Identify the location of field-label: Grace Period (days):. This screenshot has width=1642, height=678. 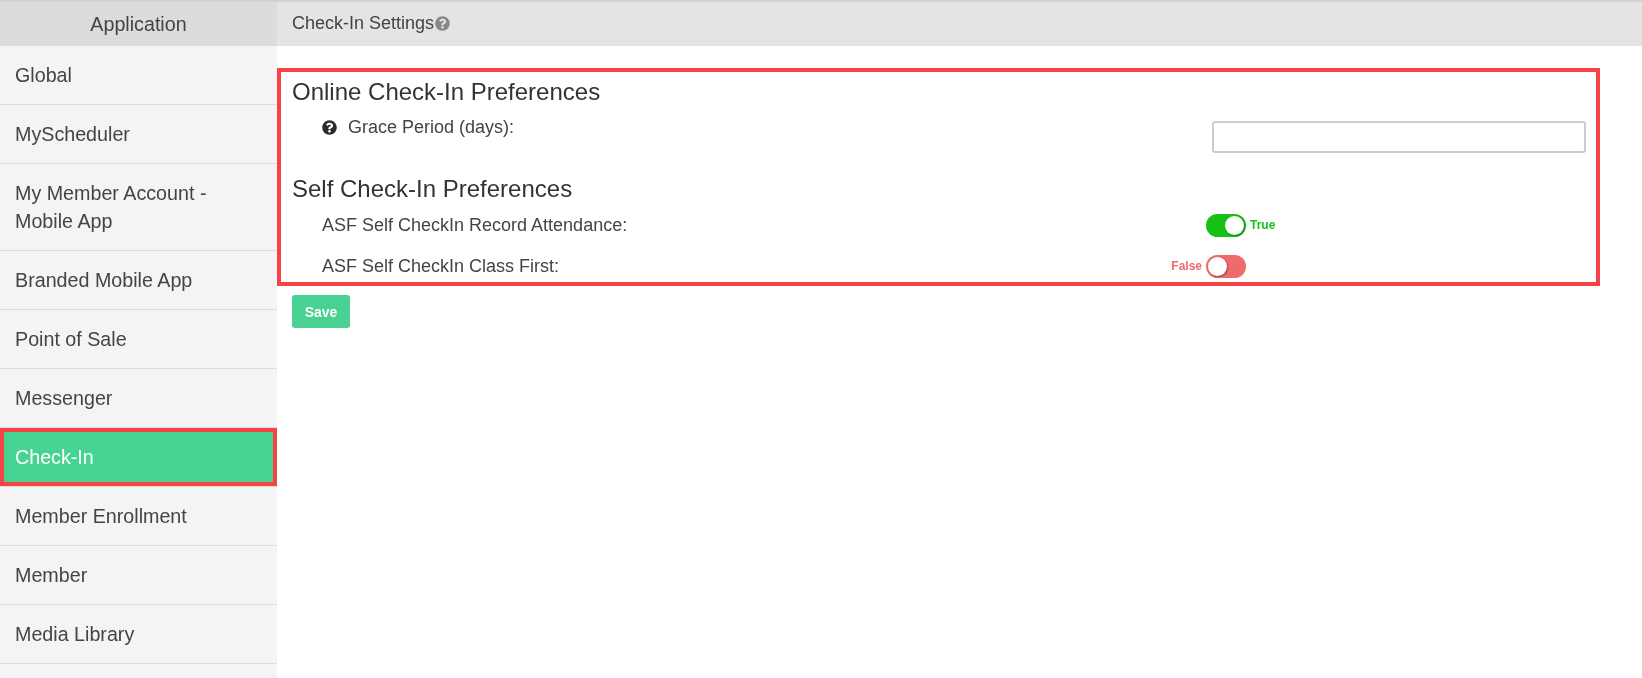
(431, 127).